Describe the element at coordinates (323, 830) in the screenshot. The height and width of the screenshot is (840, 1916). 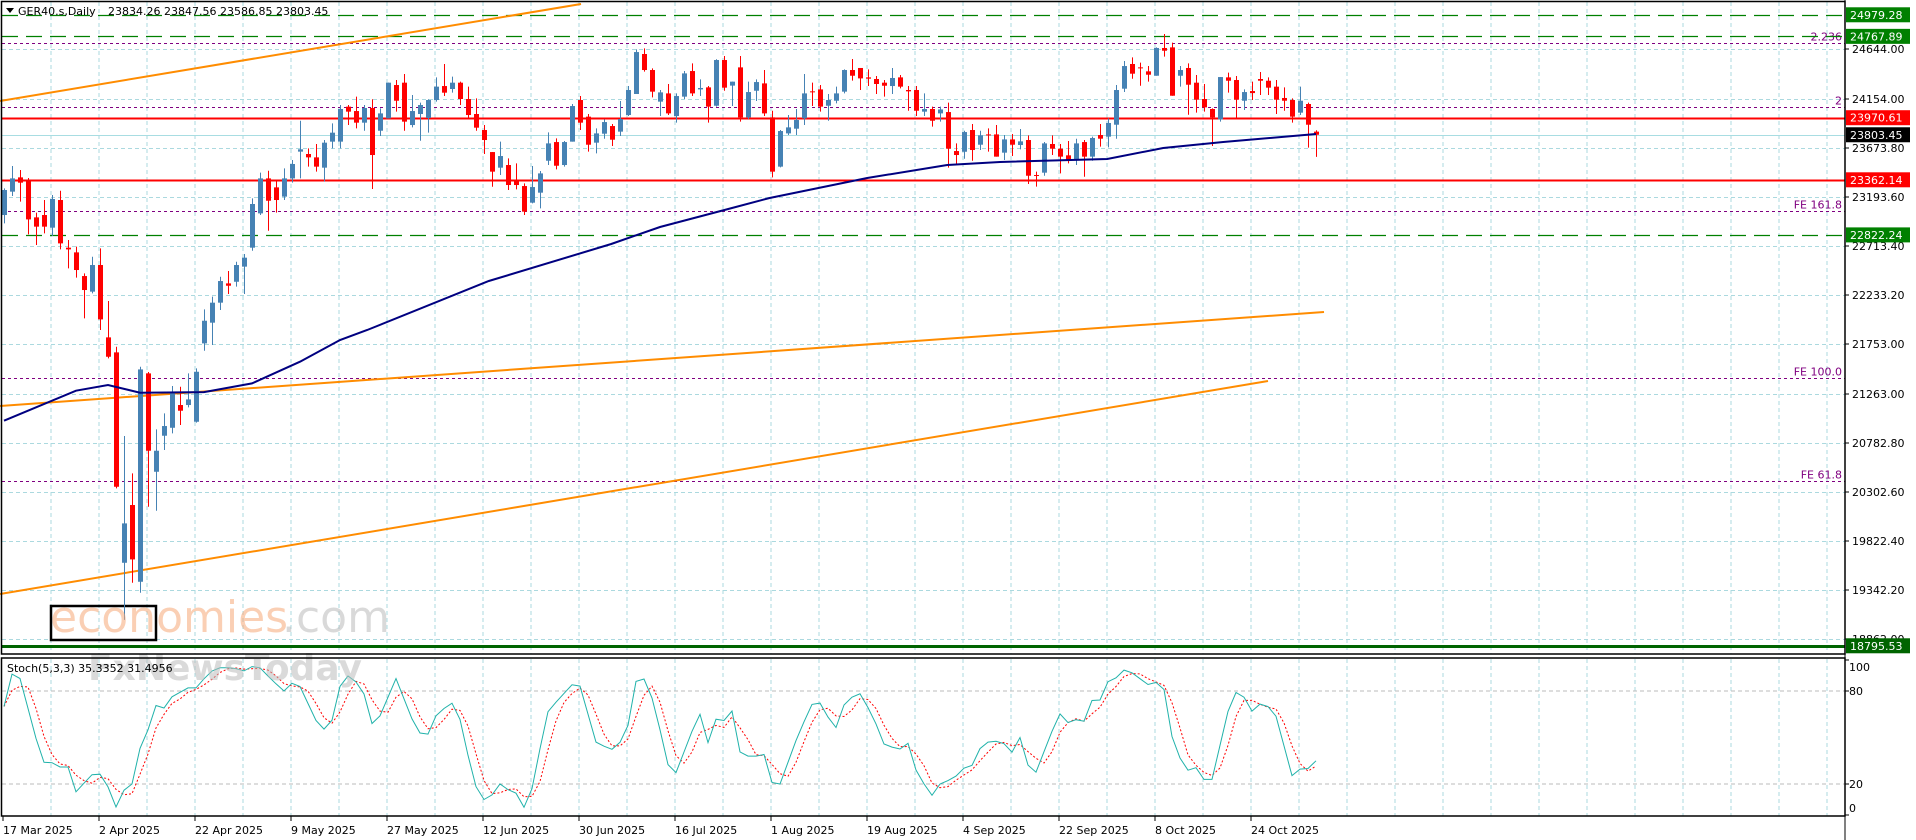
I see `date-label: 9 May 2025` at that location.